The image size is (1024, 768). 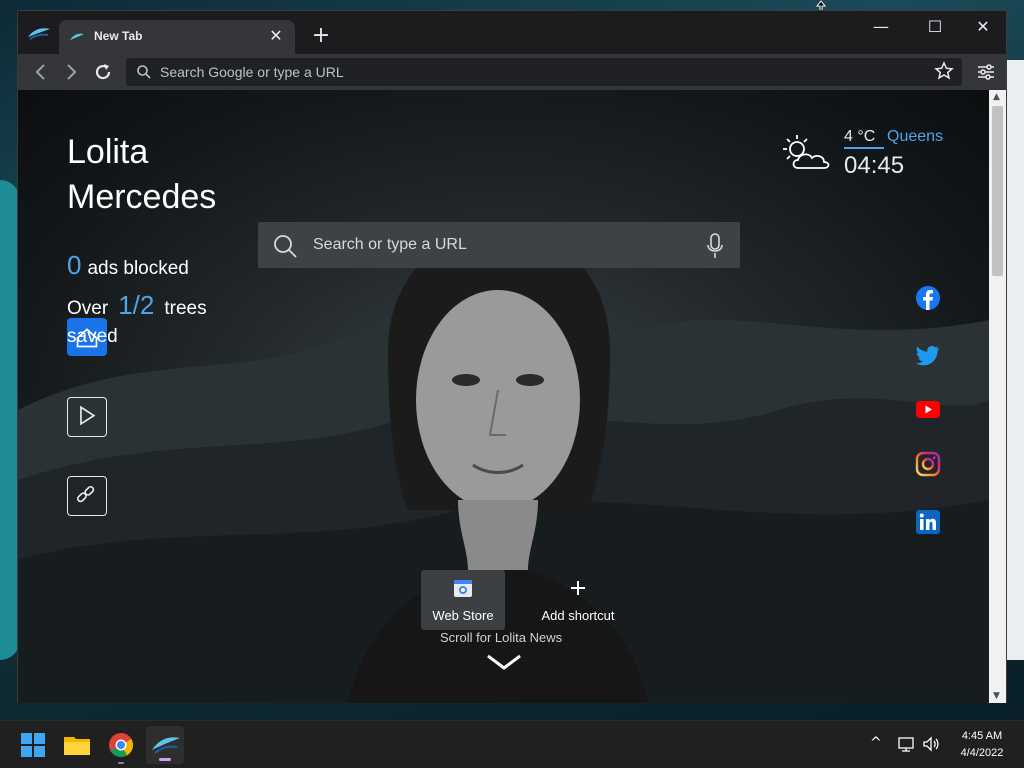 What do you see at coordinates (715, 246) in the screenshot?
I see `microphone-icon` at bounding box center [715, 246].